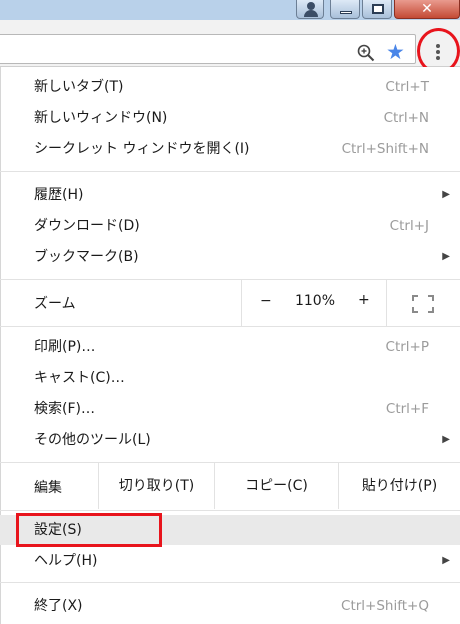 The width and height of the screenshot is (460, 624). What do you see at coordinates (311, 6) in the screenshot?
I see `user-icon` at bounding box center [311, 6].